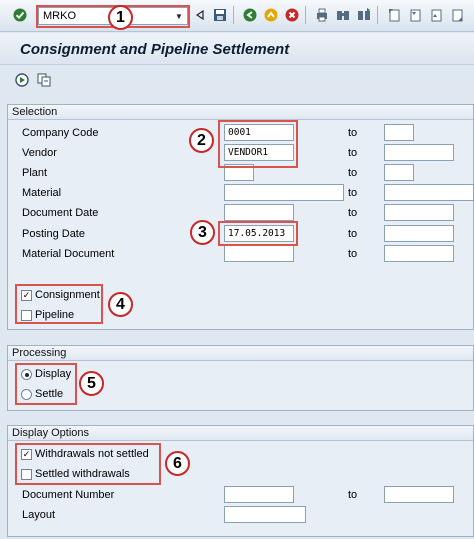 The width and height of the screenshot is (474, 539). Describe the element at coordinates (457, 15) in the screenshot. I see `last-page-icon` at that location.